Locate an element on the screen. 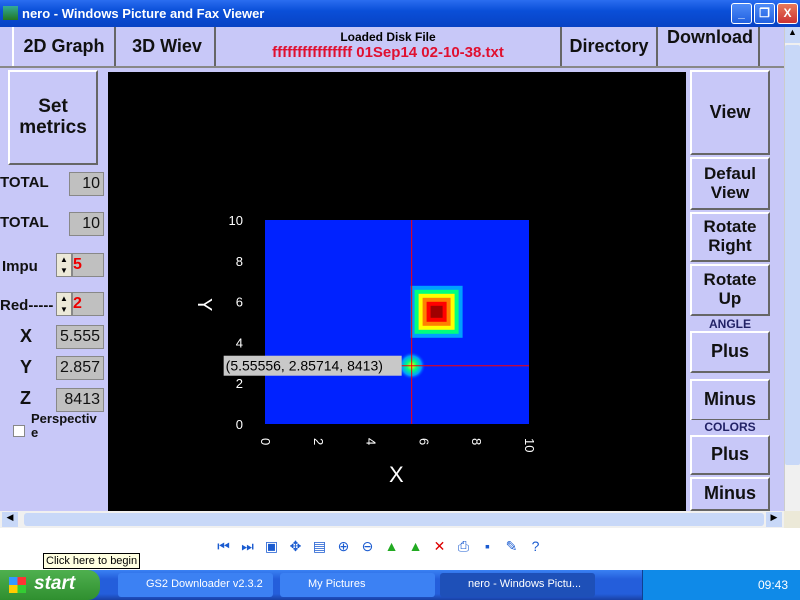 The width and height of the screenshot is (800, 600). total-field: 10 is located at coordinates (86, 184).